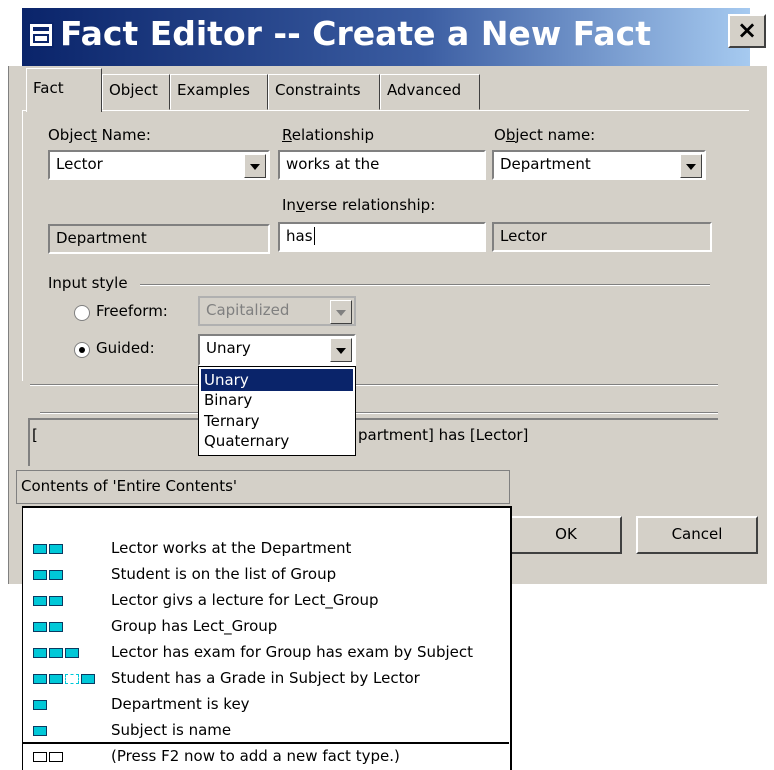 The height and width of the screenshot is (770, 774). I want to click on fact-row: Lector givs a lecture for Lect_Group, so click(266, 601).